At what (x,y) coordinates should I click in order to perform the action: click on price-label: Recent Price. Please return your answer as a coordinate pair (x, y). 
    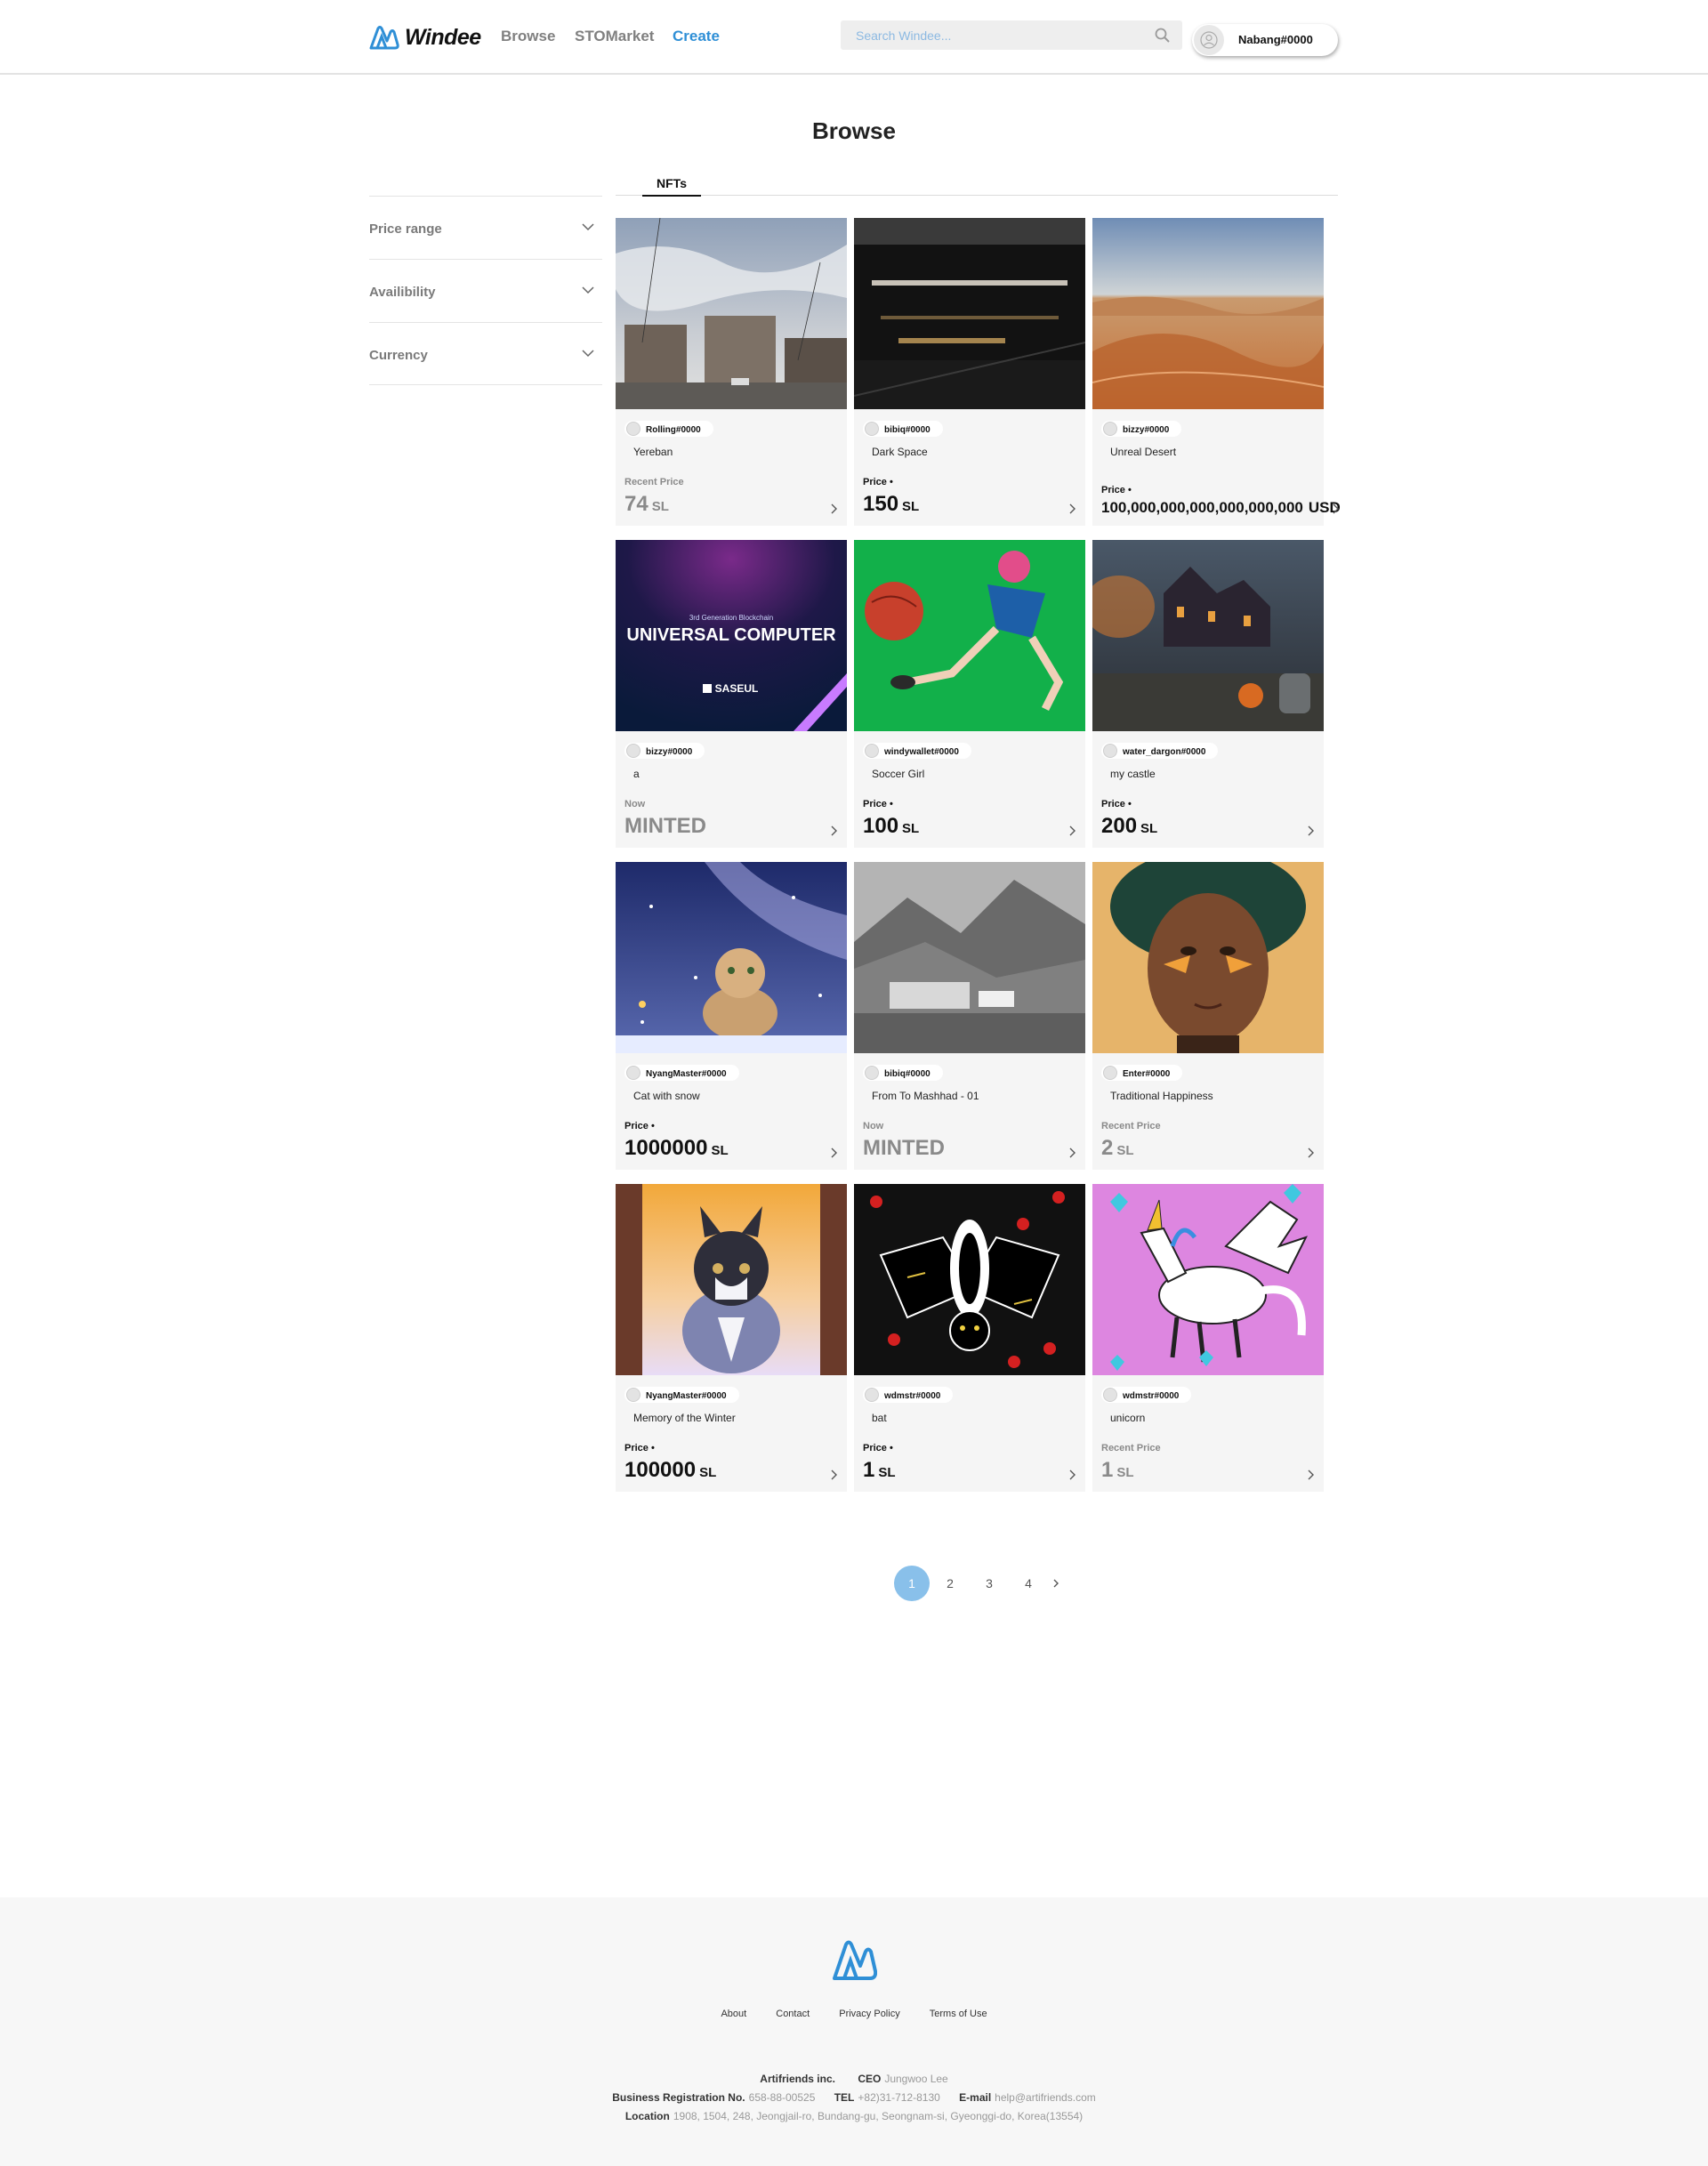
    Looking at the image, I should click on (654, 482).